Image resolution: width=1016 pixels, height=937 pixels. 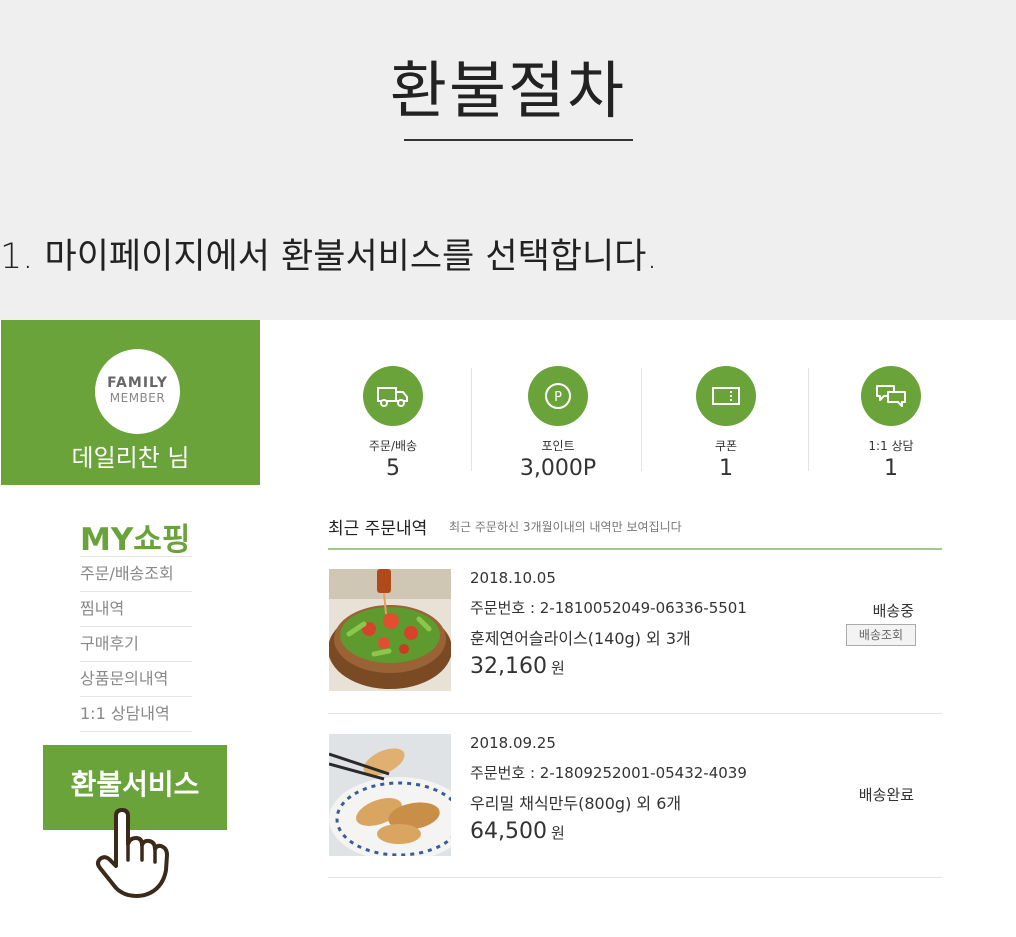 I want to click on order-price: 32,160 원, so click(x=517, y=666).